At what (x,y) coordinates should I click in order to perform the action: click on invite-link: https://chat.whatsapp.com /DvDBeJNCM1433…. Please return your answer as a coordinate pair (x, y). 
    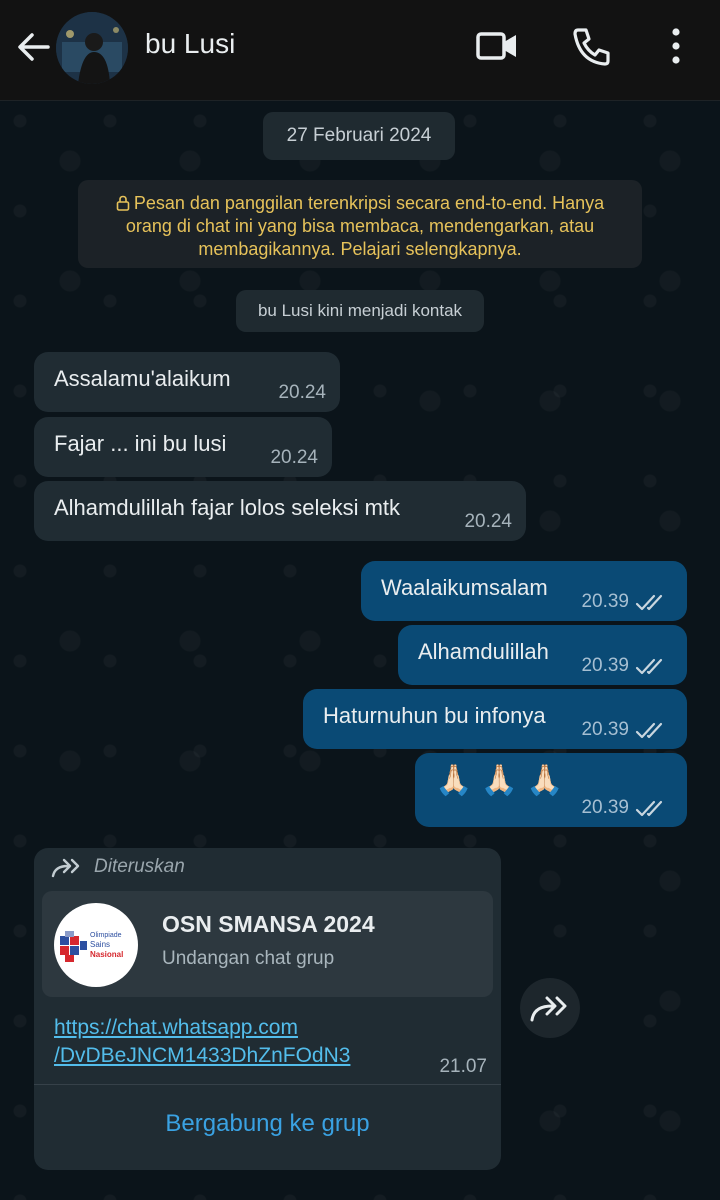
    Looking at the image, I should click on (202, 1042).